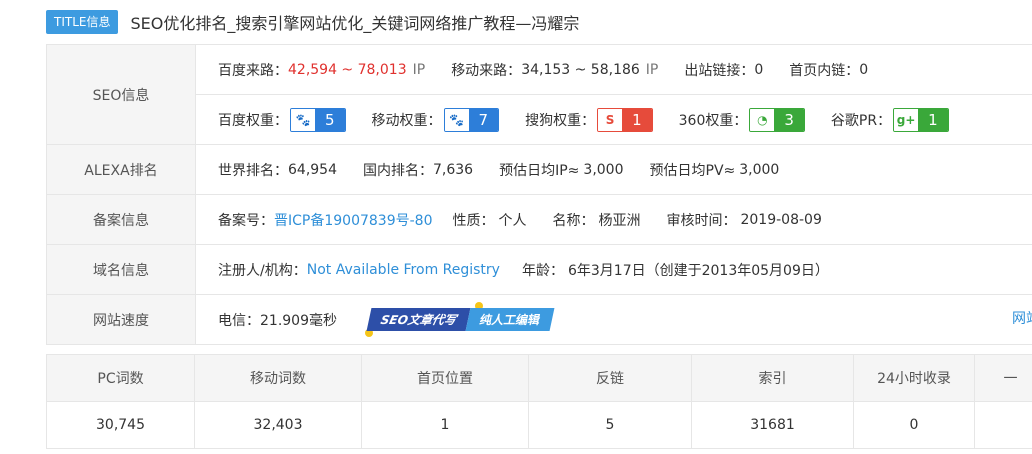 Image resolution: width=1032 pixels, height=454 pixels. Describe the element at coordinates (762, 119) in the screenshot. I see `360-icon: ◔` at that location.